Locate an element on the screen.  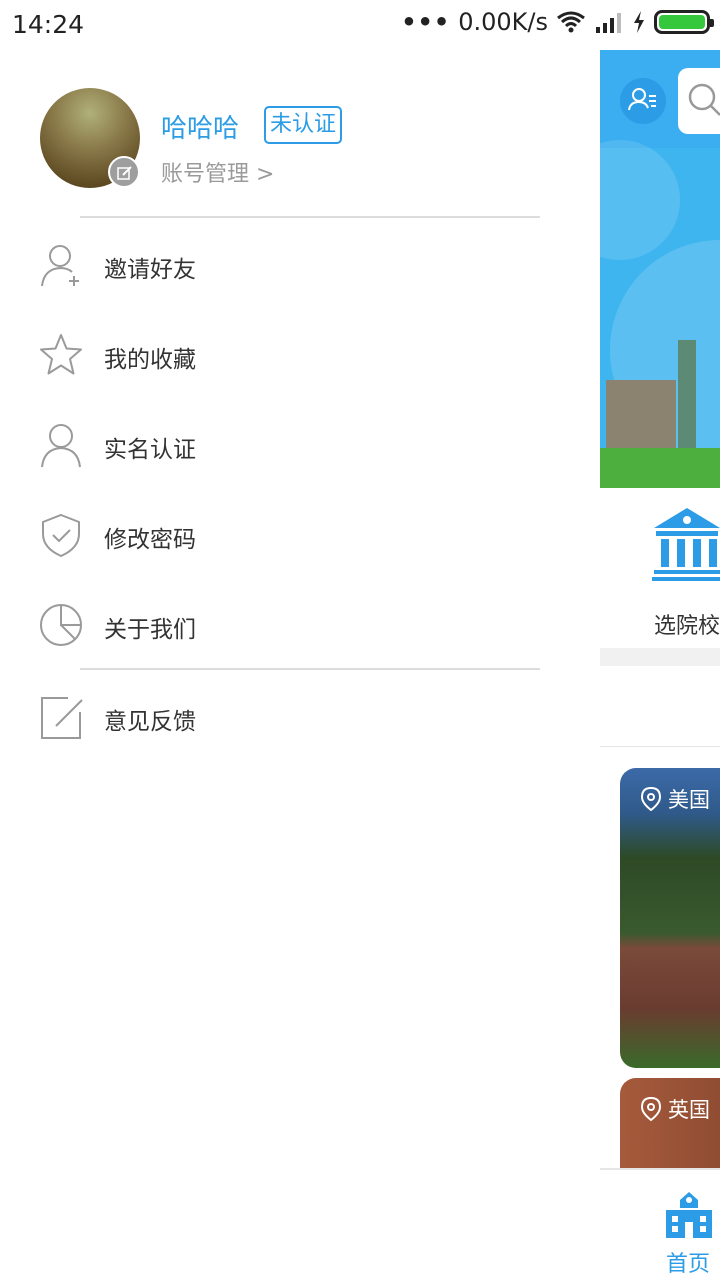
menu-label: 我的收藏 is located at coordinates (150, 360).